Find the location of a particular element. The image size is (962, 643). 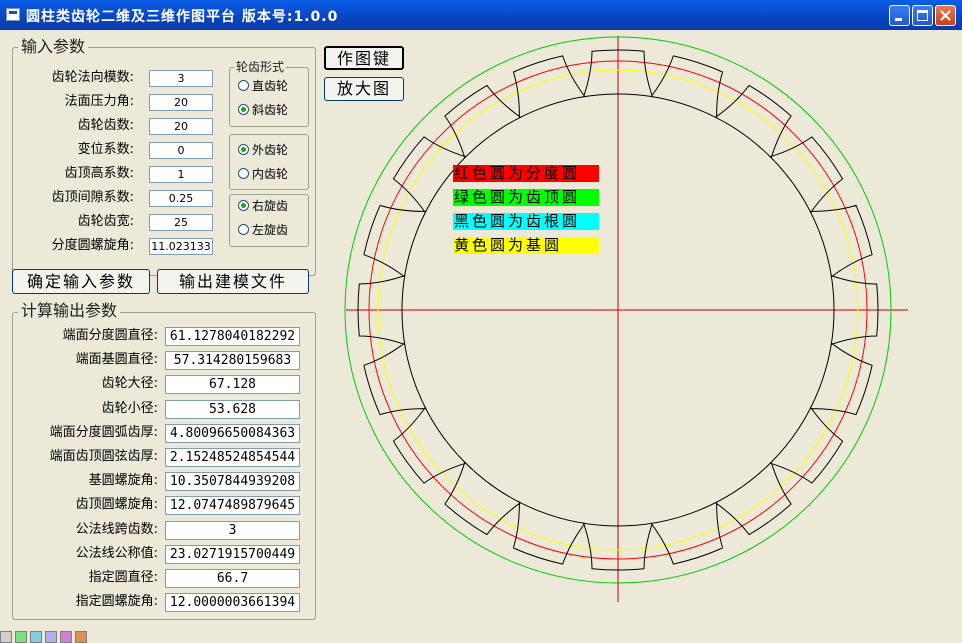

close-button is located at coordinates (945, 15).